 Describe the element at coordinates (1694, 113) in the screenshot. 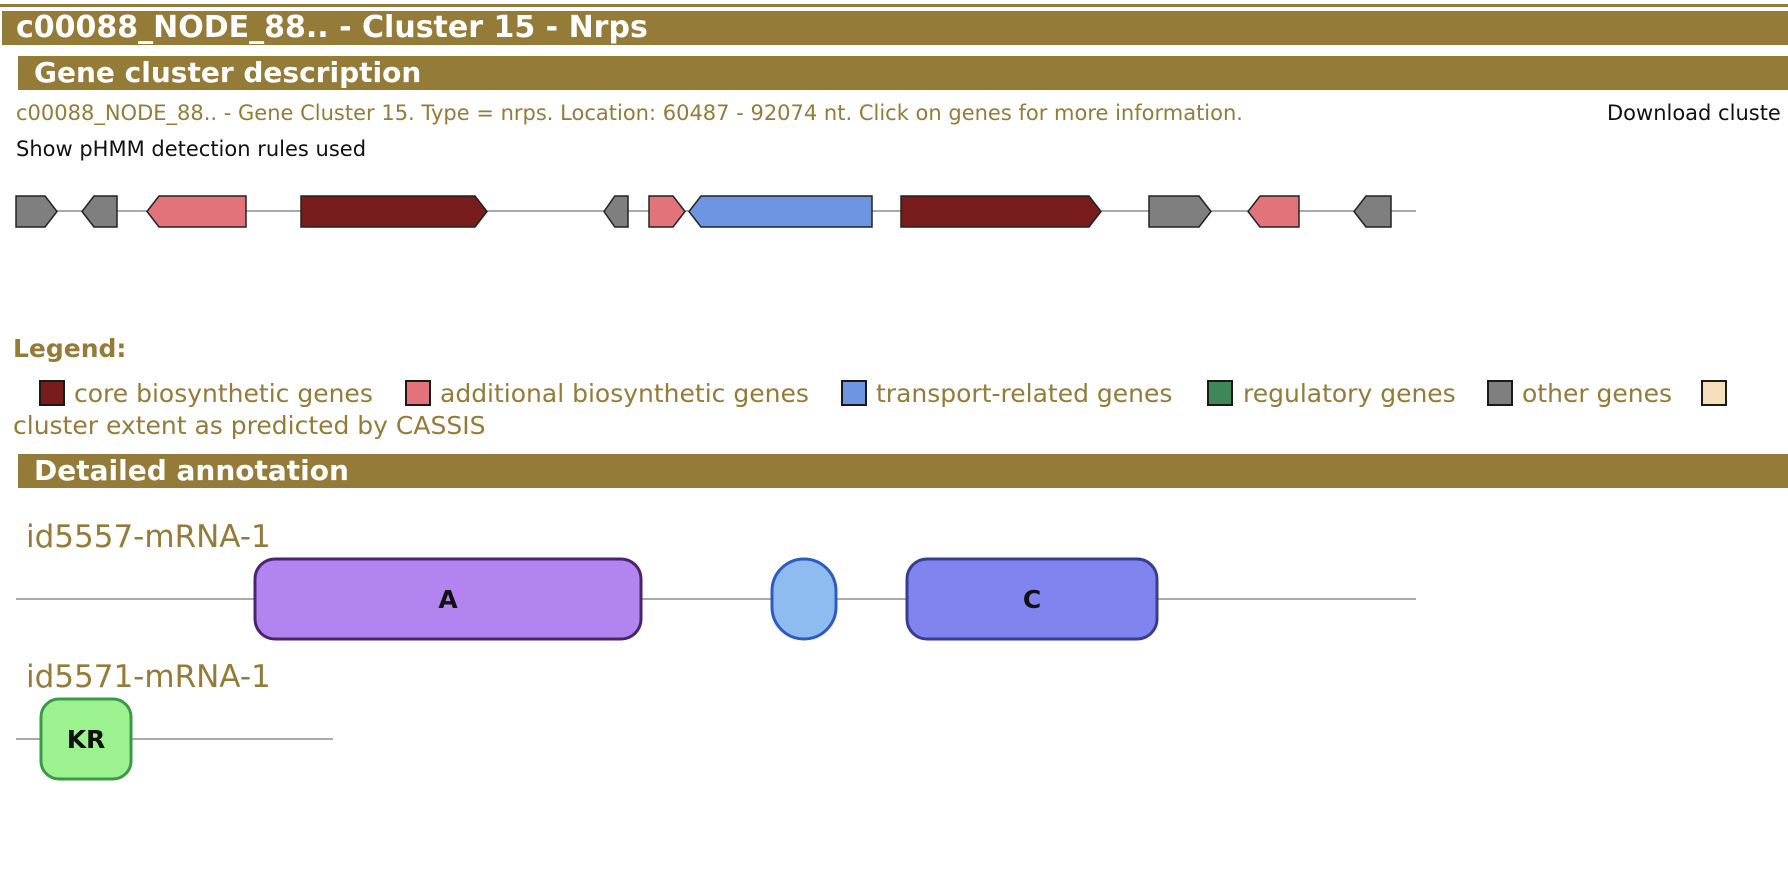

I see `download-cluster-link: Download cluste` at that location.